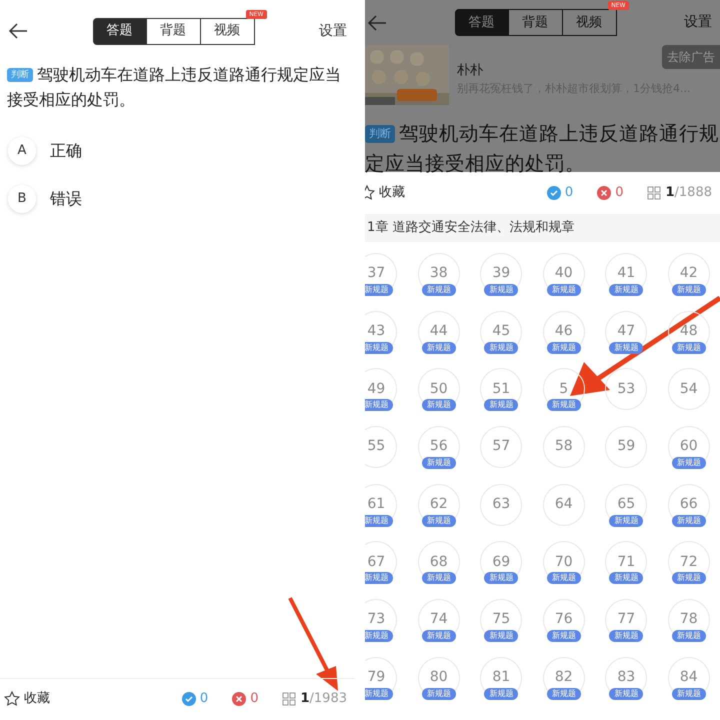 The height and width of the screenshot is (720, 720). Describe the element at coordinates (66, 199) in the screenshot. I see `option-text: 错误` at that location.